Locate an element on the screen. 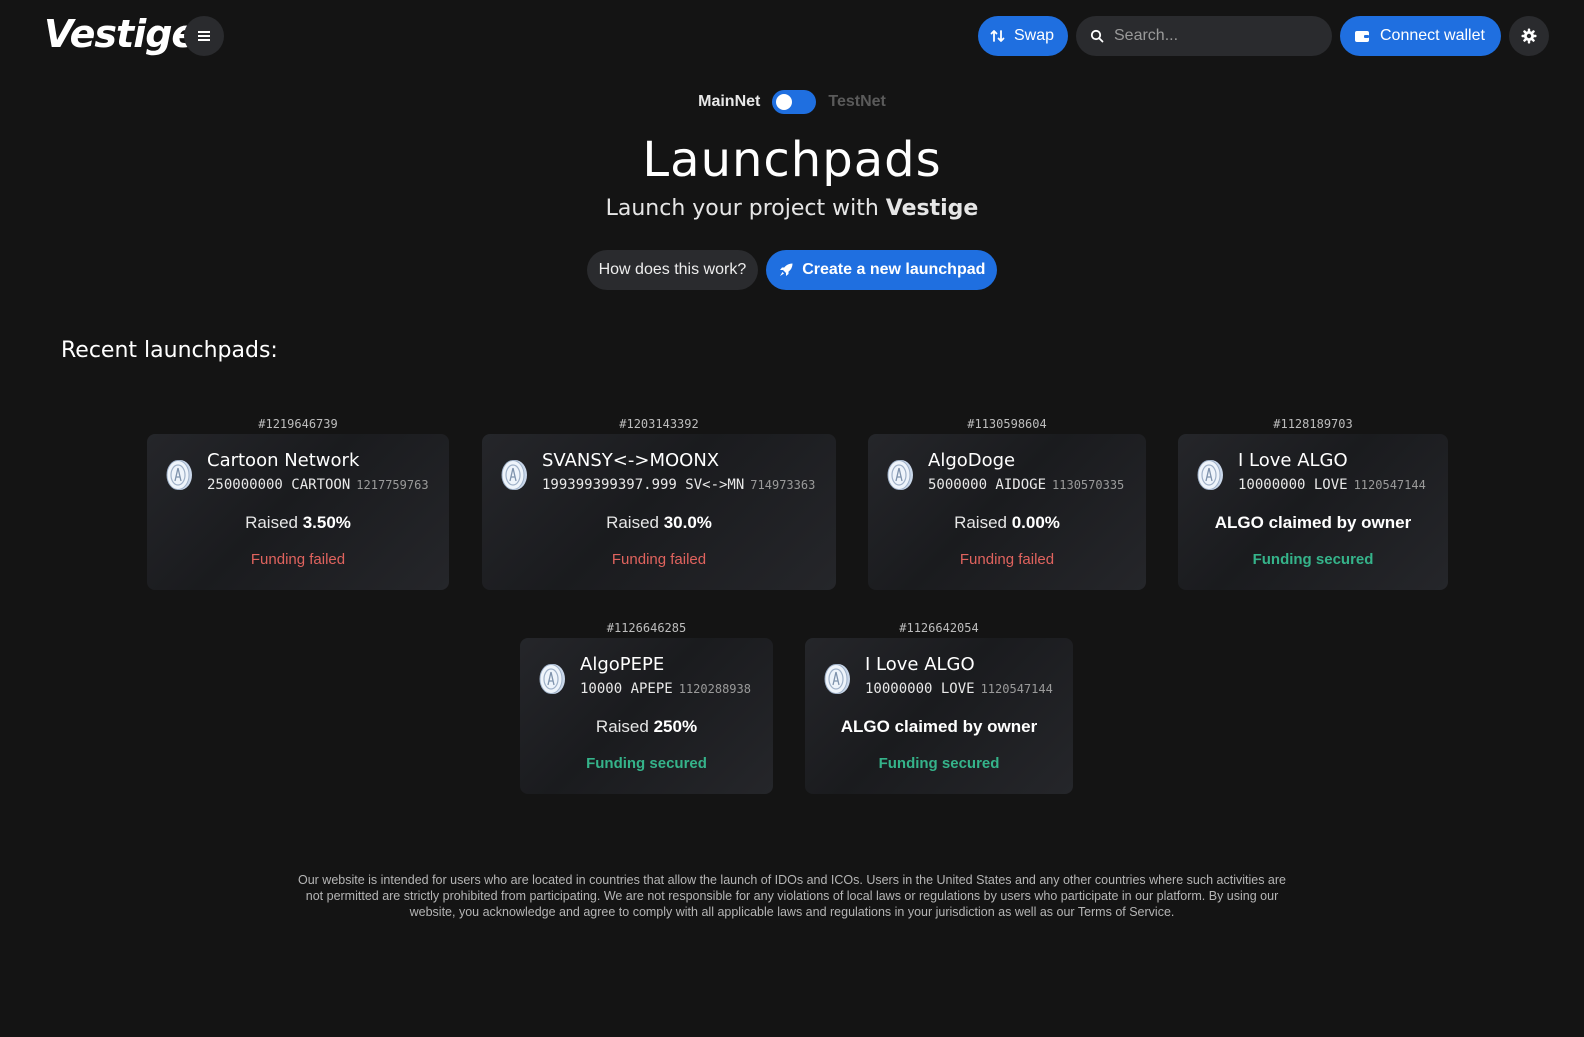 The height and width of the screenshot is (1037, 1584). swap-button: Swap is located at coordinates (1023, 36).